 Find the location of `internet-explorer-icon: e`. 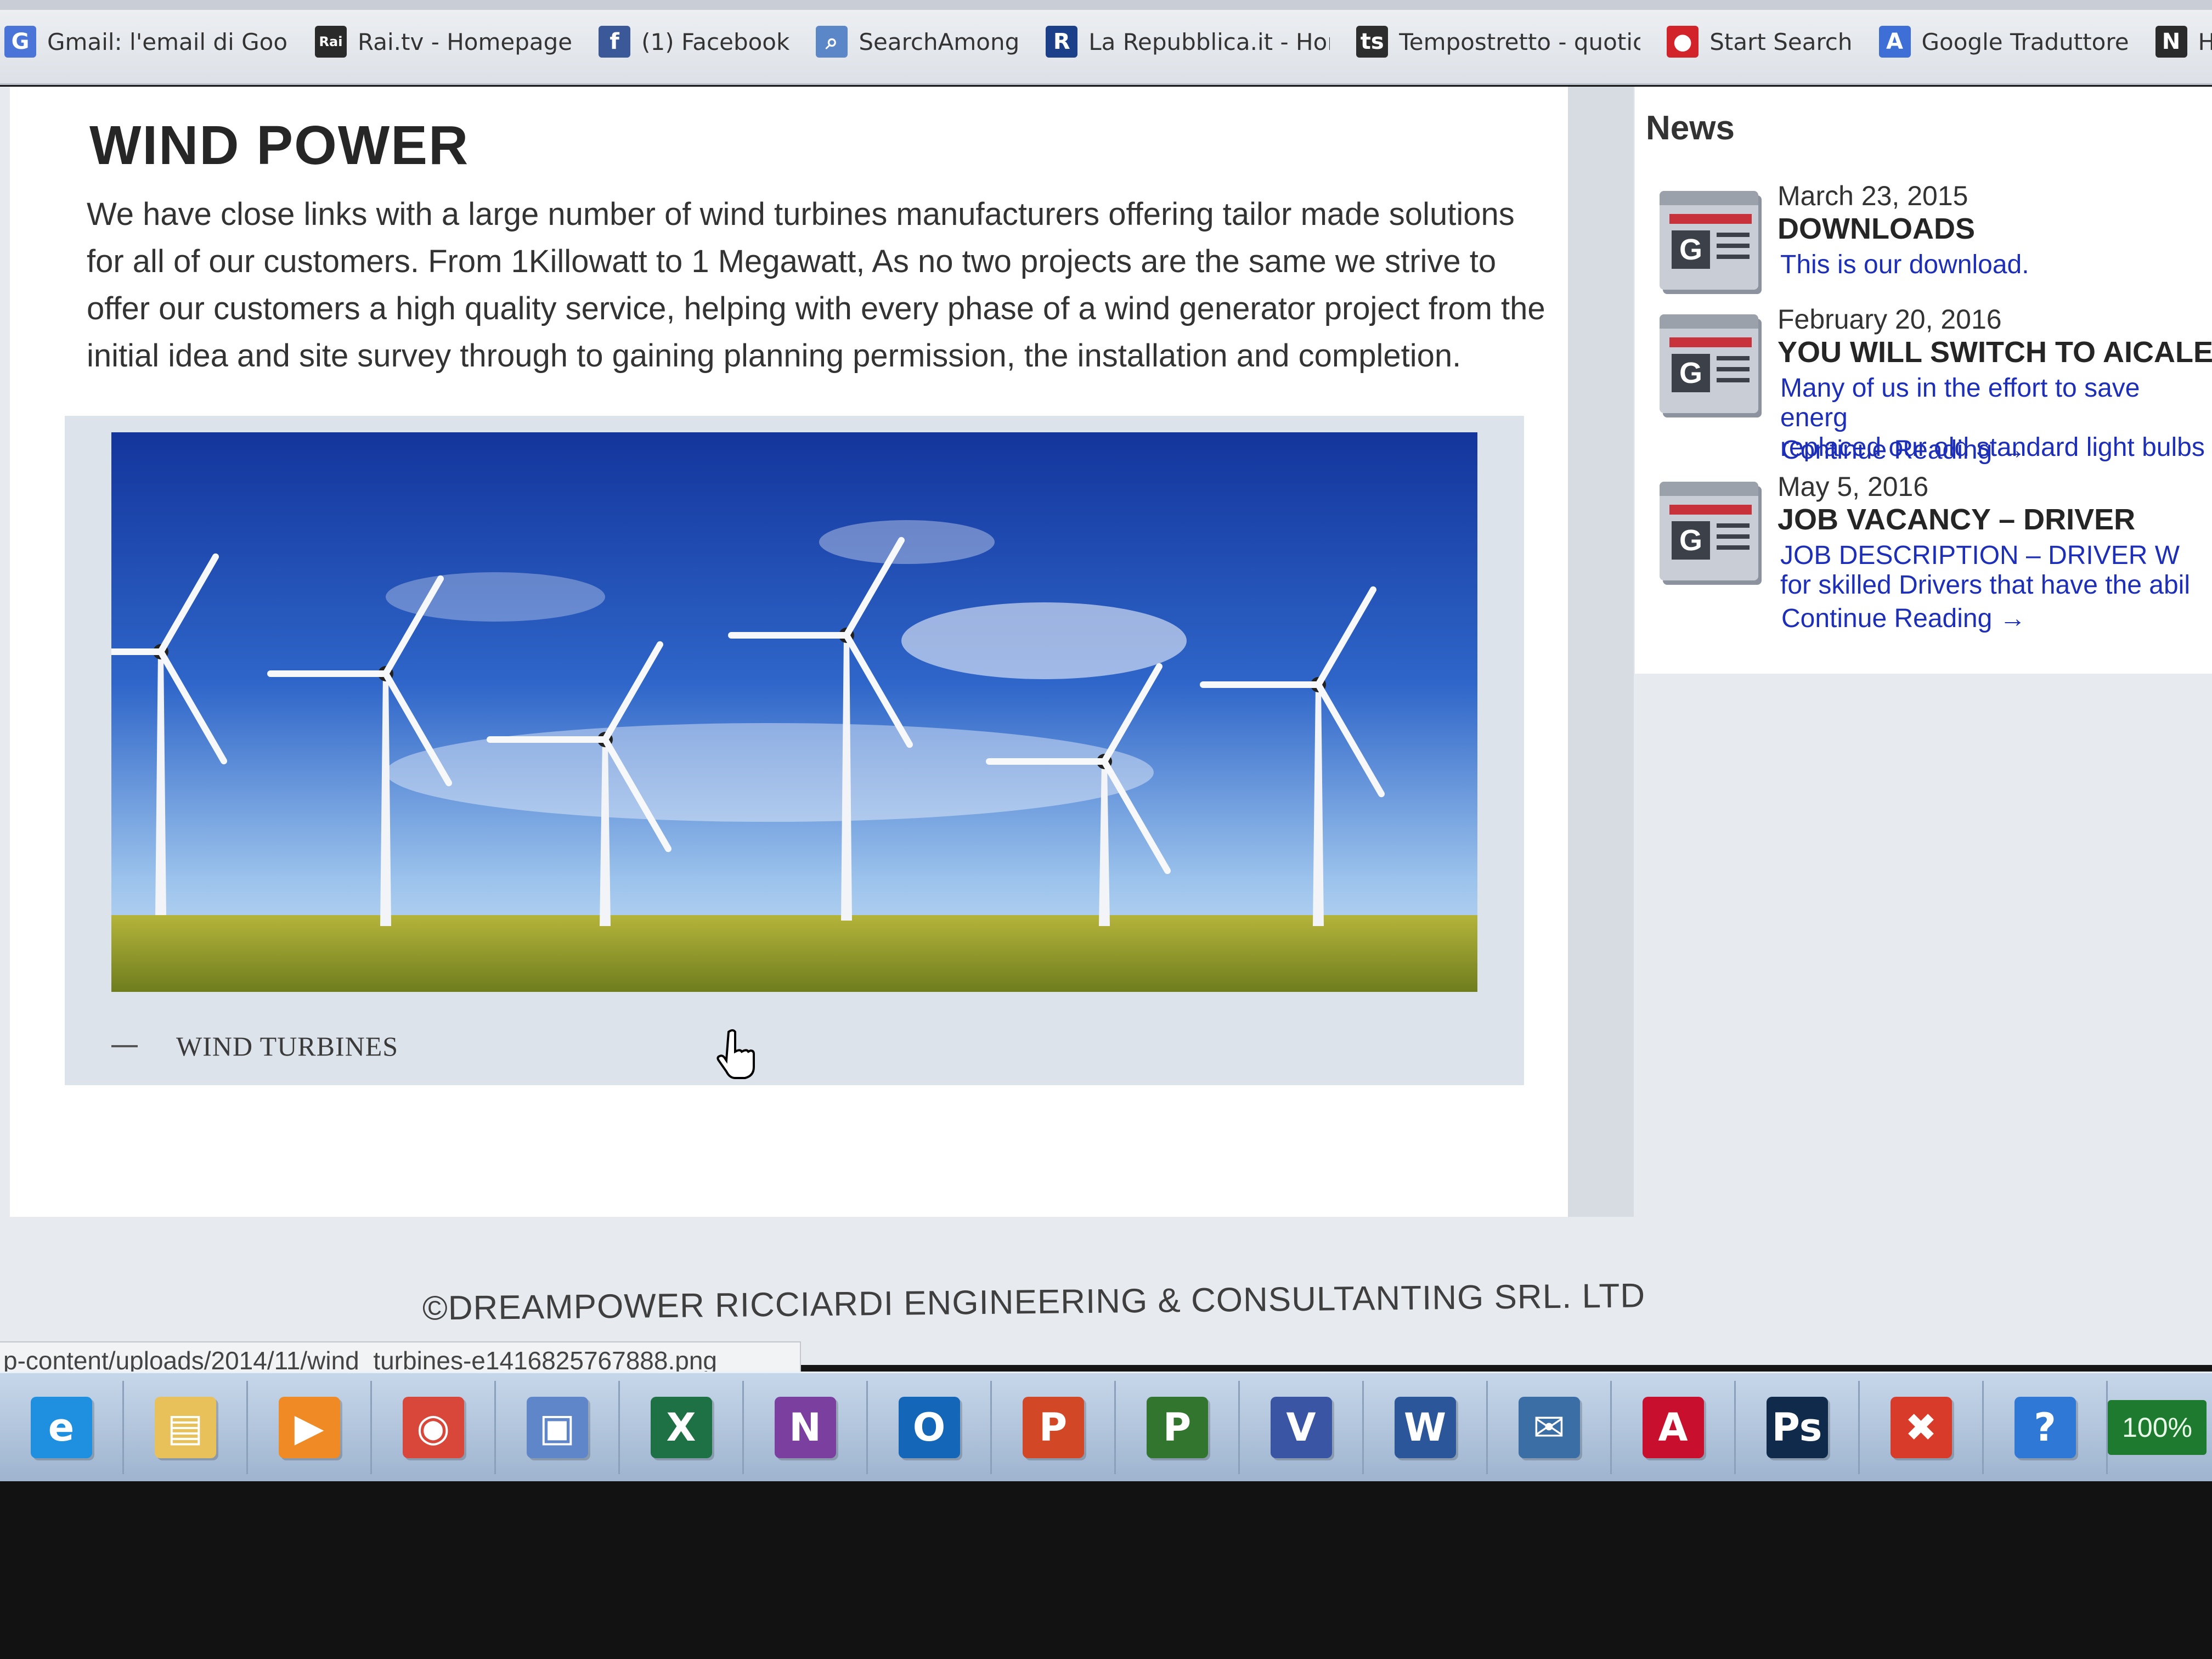

internet-explorer-icon: e is located at coordinates (61, 1427).